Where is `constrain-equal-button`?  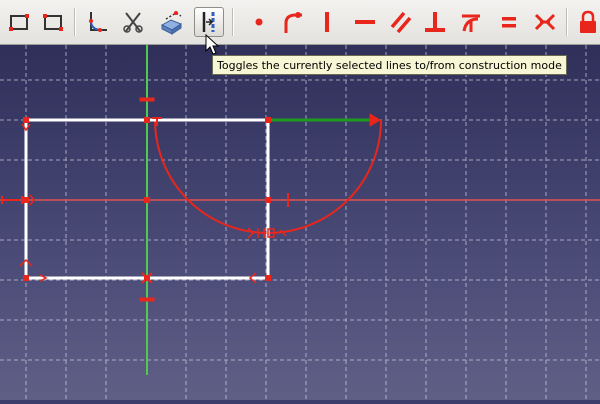
constrain-equal-button is located at coordinates (509, 22).